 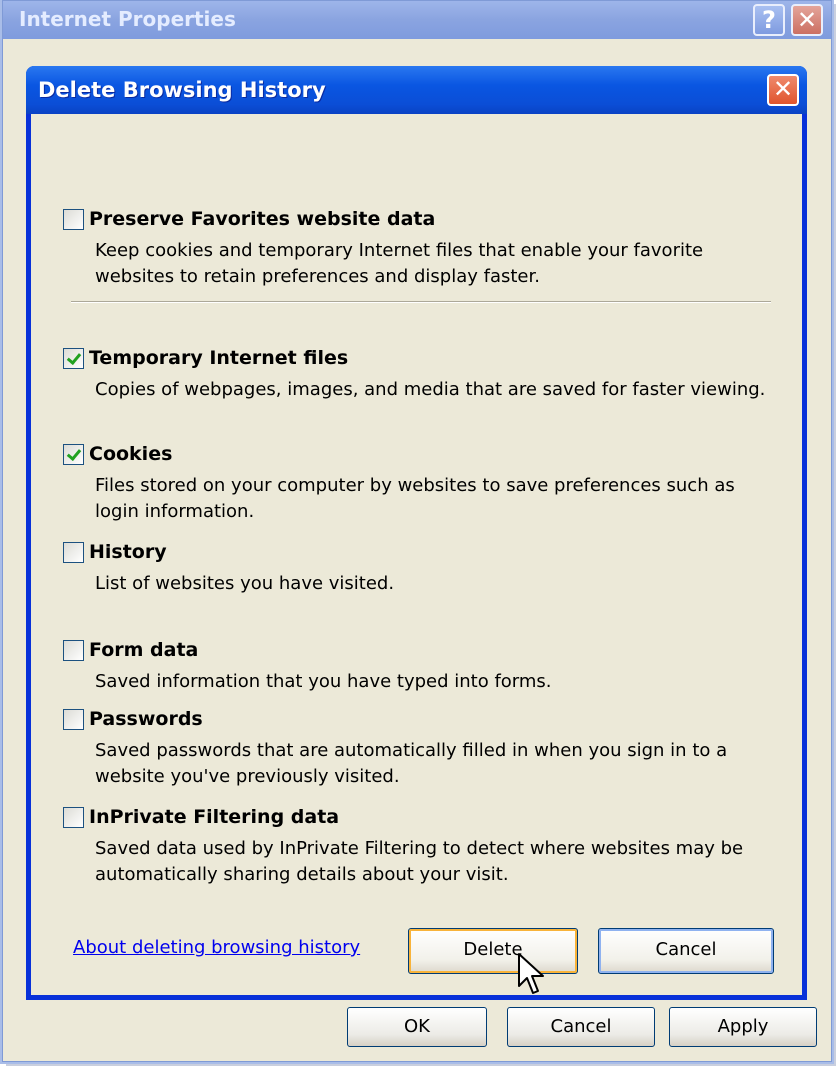 What do you see at coordinates (216, 947) in the screenshot?
I see `about-deleting-history-link: About deleting browsing history` at bounding box center [216, 947].